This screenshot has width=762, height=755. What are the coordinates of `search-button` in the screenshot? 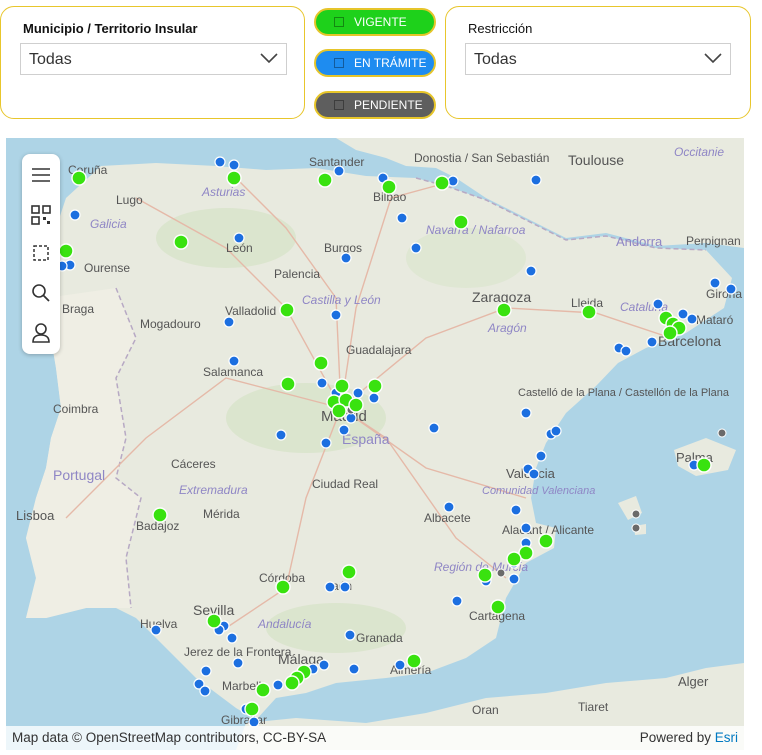 It's located at (41, 293).